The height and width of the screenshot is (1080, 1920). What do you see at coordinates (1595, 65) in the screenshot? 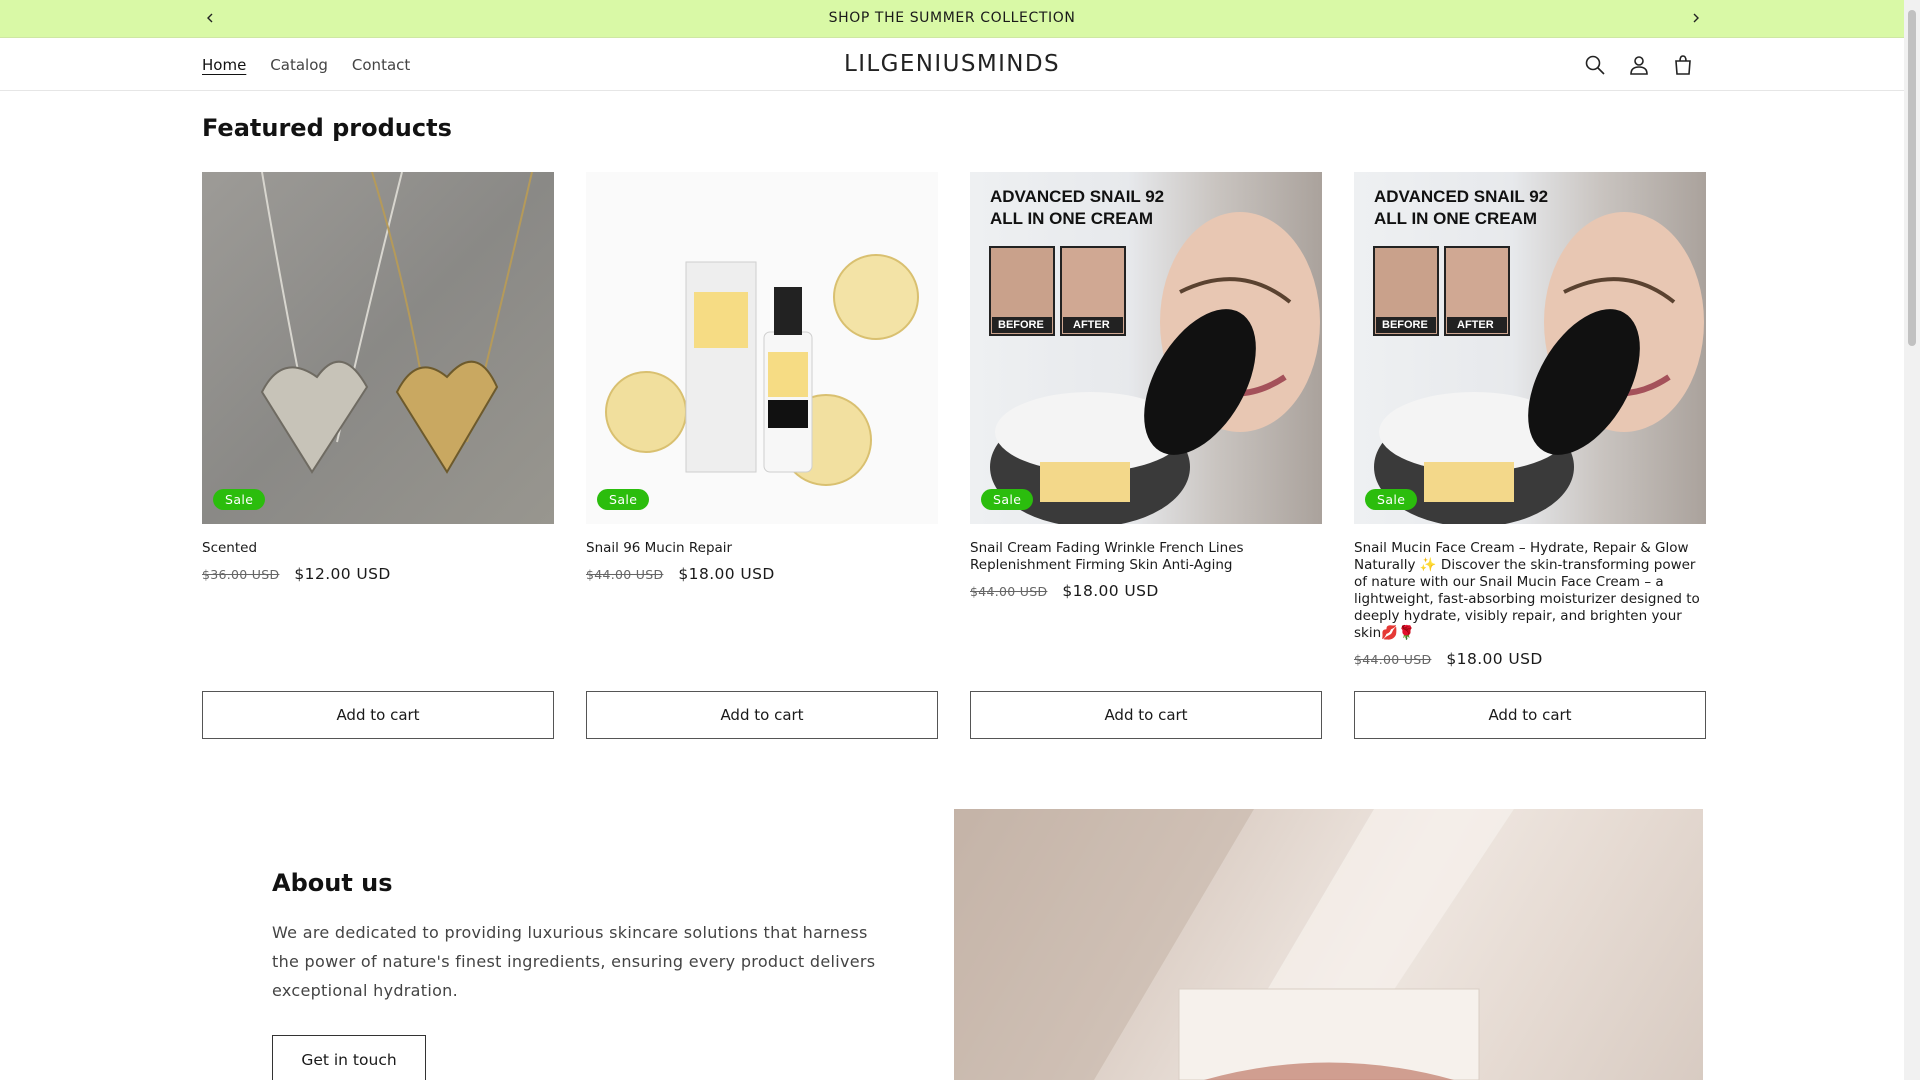
I see `search-icon` at bounding box center [1595, 65].